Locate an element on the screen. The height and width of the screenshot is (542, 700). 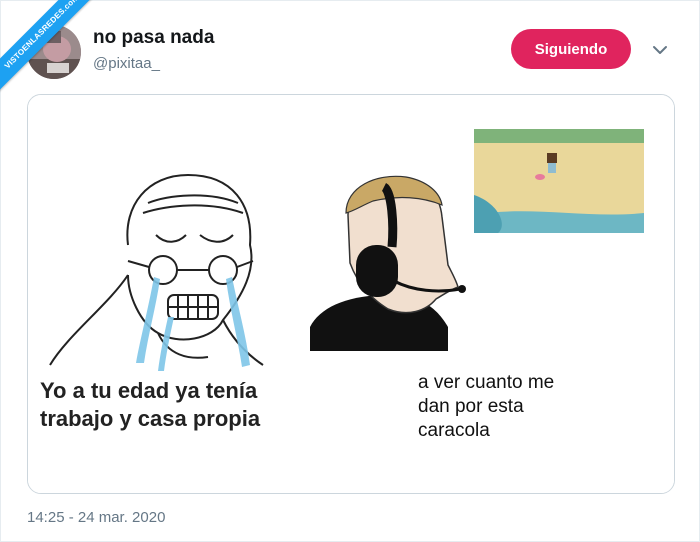
right-caption-line3: caracola is located at coordinates (454, 430).